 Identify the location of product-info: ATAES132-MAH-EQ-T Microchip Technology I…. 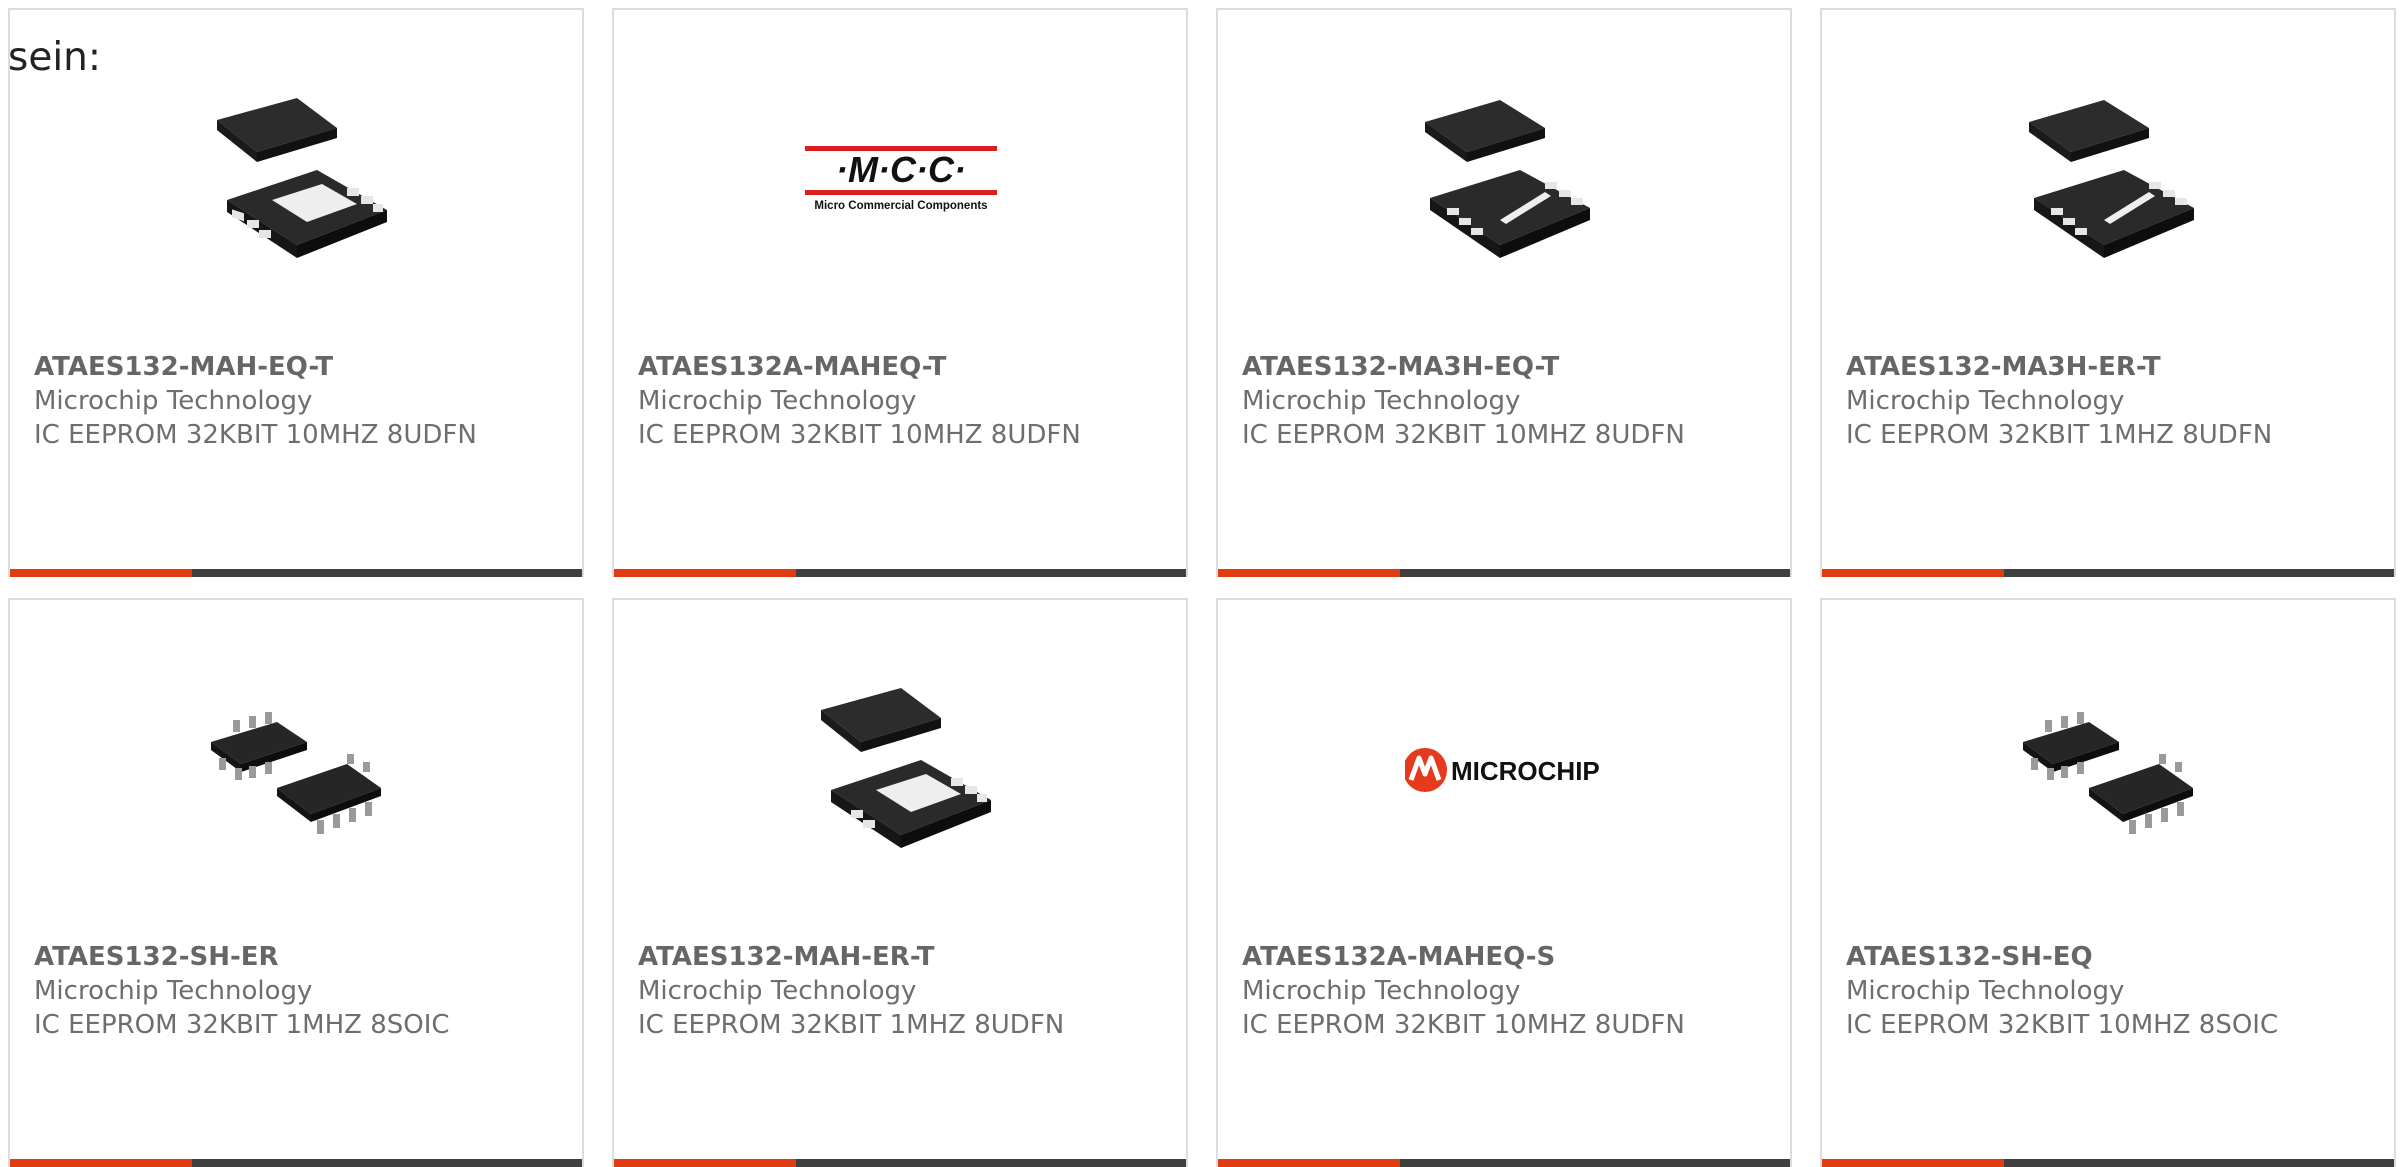
(294, 401).